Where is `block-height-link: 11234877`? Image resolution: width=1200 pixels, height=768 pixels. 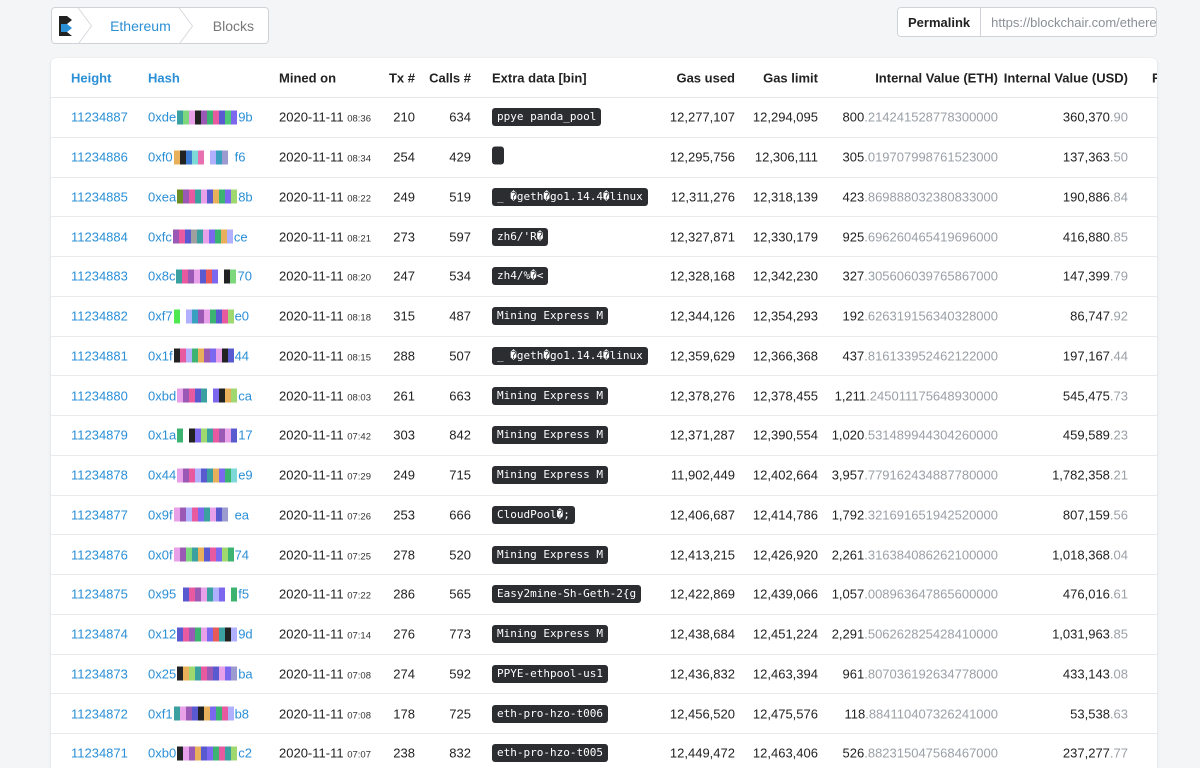 block-height-link: 11234877 is located at coordinates (99, 514).